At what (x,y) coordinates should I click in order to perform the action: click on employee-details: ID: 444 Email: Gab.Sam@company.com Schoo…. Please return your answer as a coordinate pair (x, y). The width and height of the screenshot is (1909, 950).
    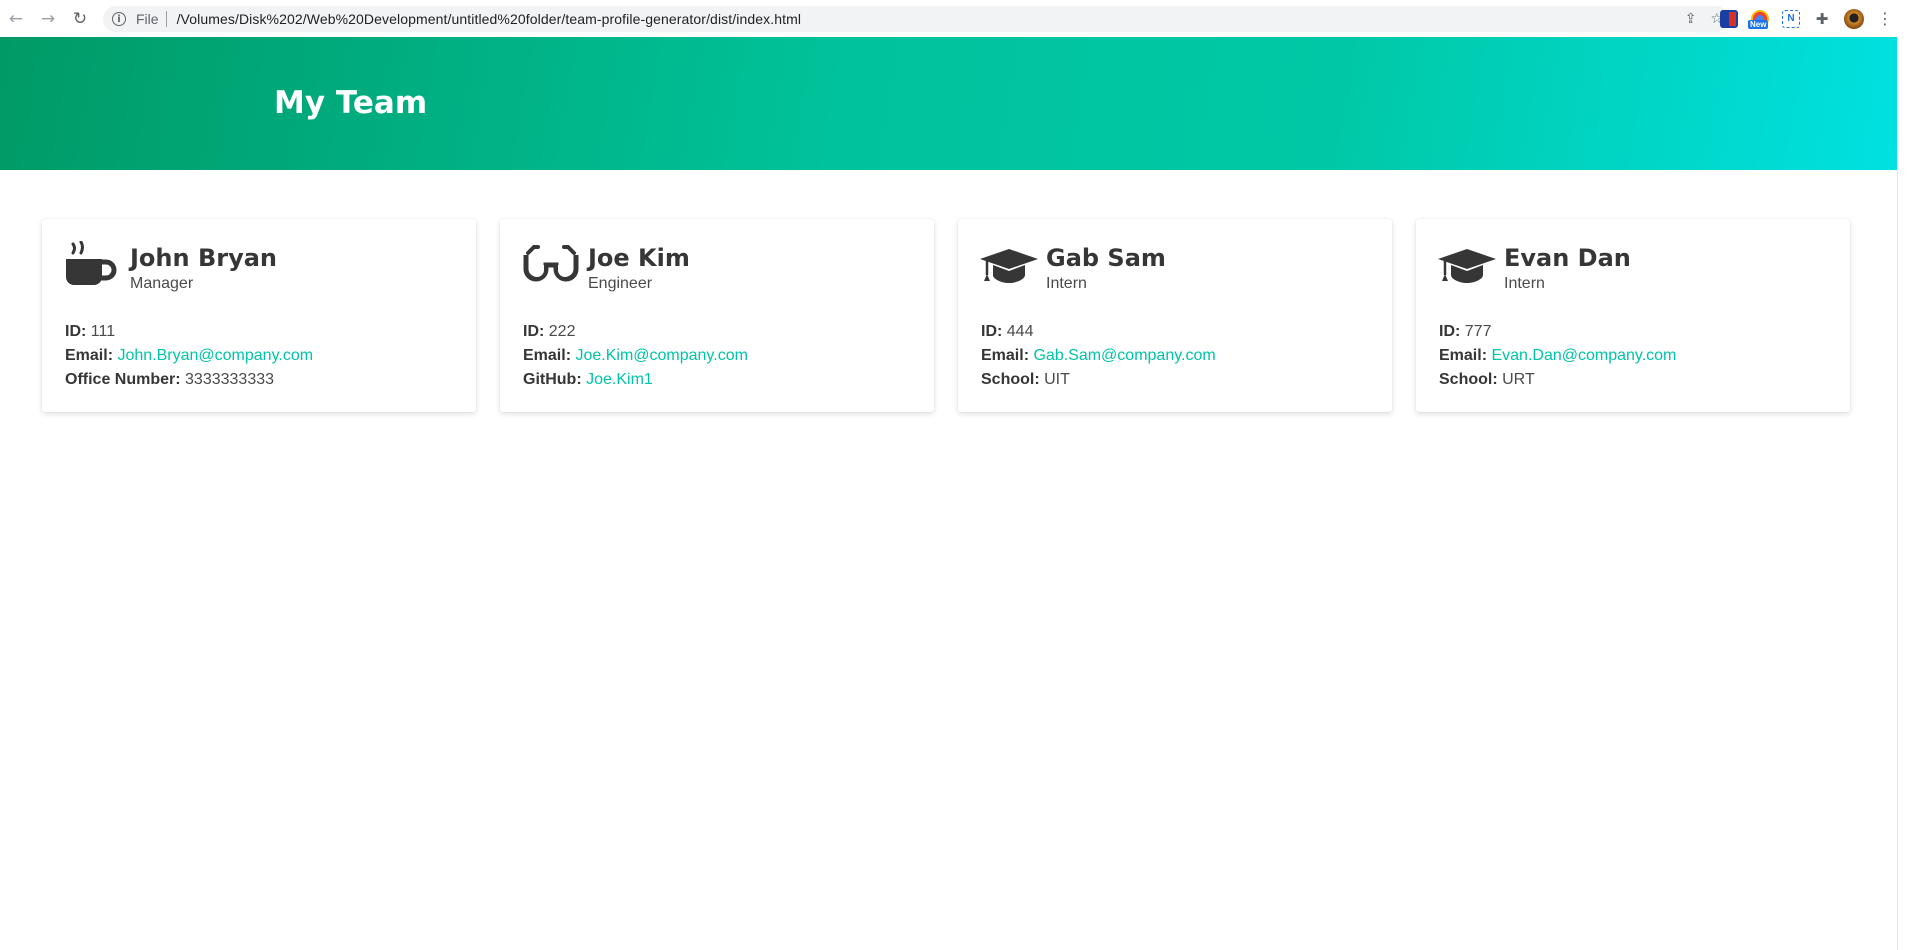
    Looking at the image, I should click on (1098, 356).